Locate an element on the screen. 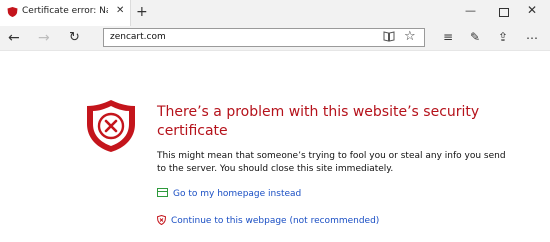 This screenshot has height=242, width=550. minimize-button: — is located at coordinates (470, 11).